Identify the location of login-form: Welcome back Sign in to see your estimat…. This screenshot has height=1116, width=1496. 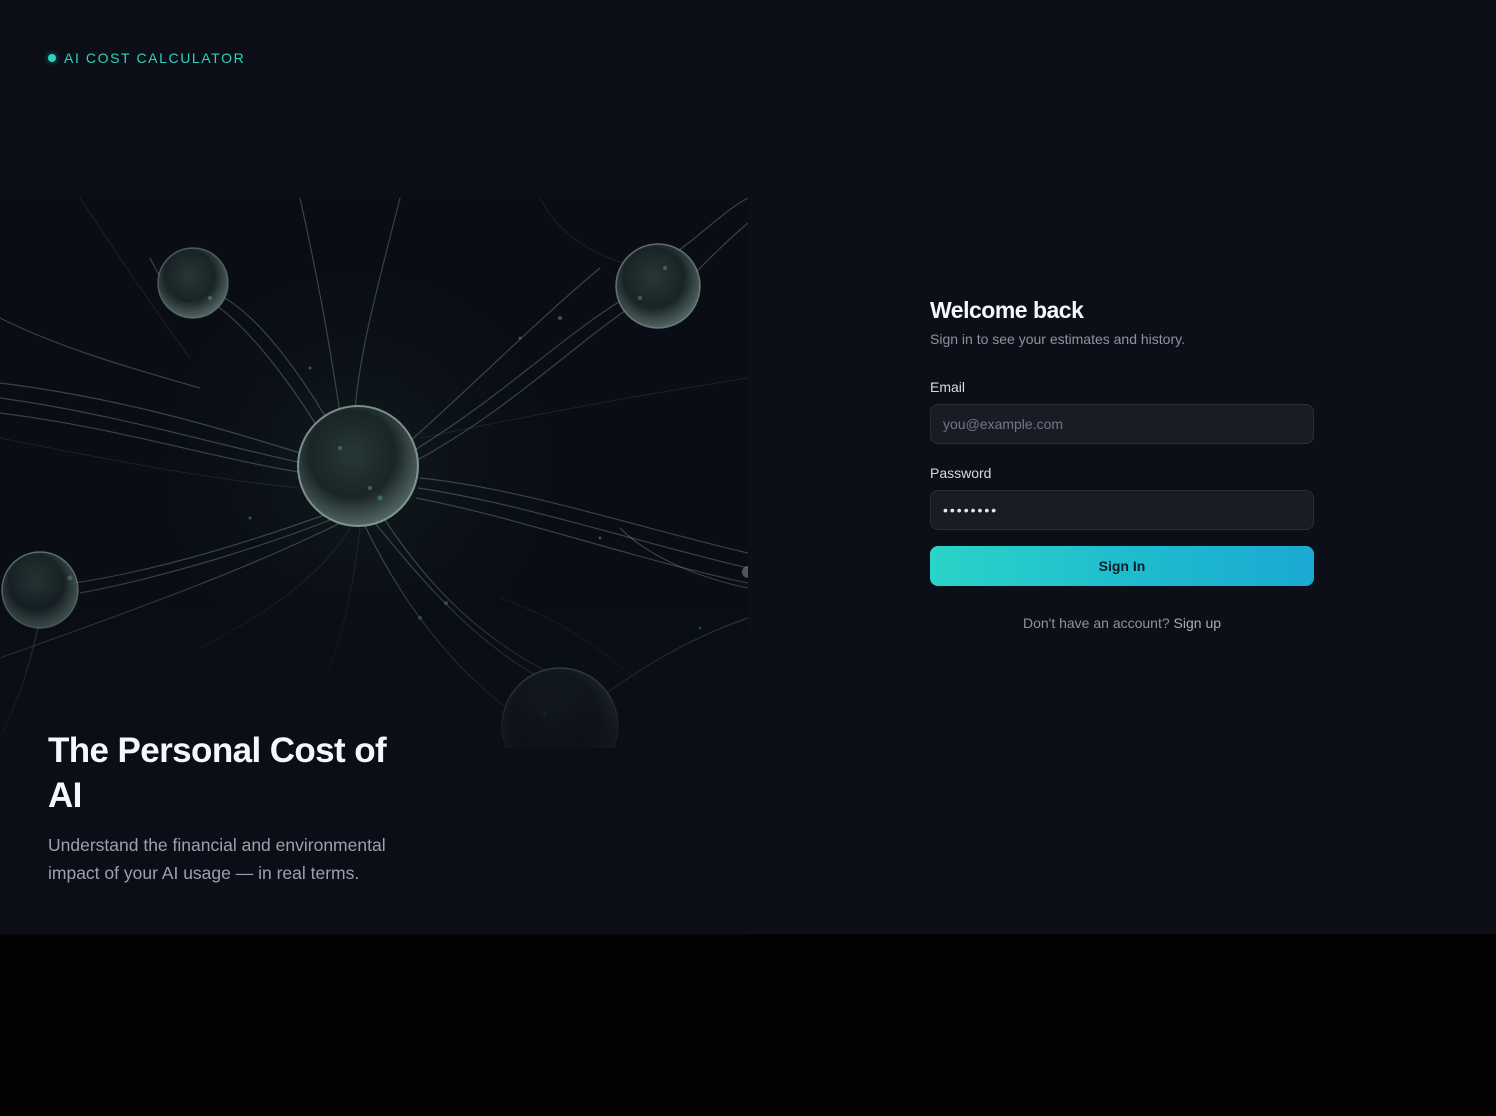
(1122, 464).